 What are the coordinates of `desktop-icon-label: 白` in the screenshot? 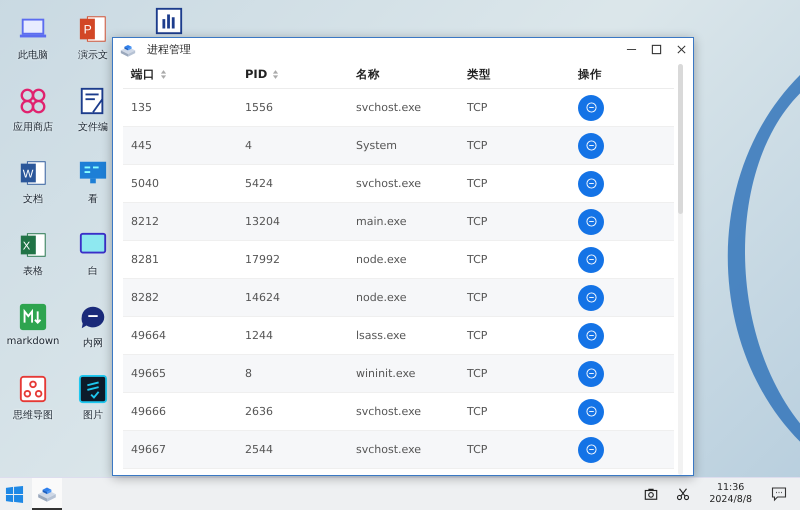 It's located at (93, 271).